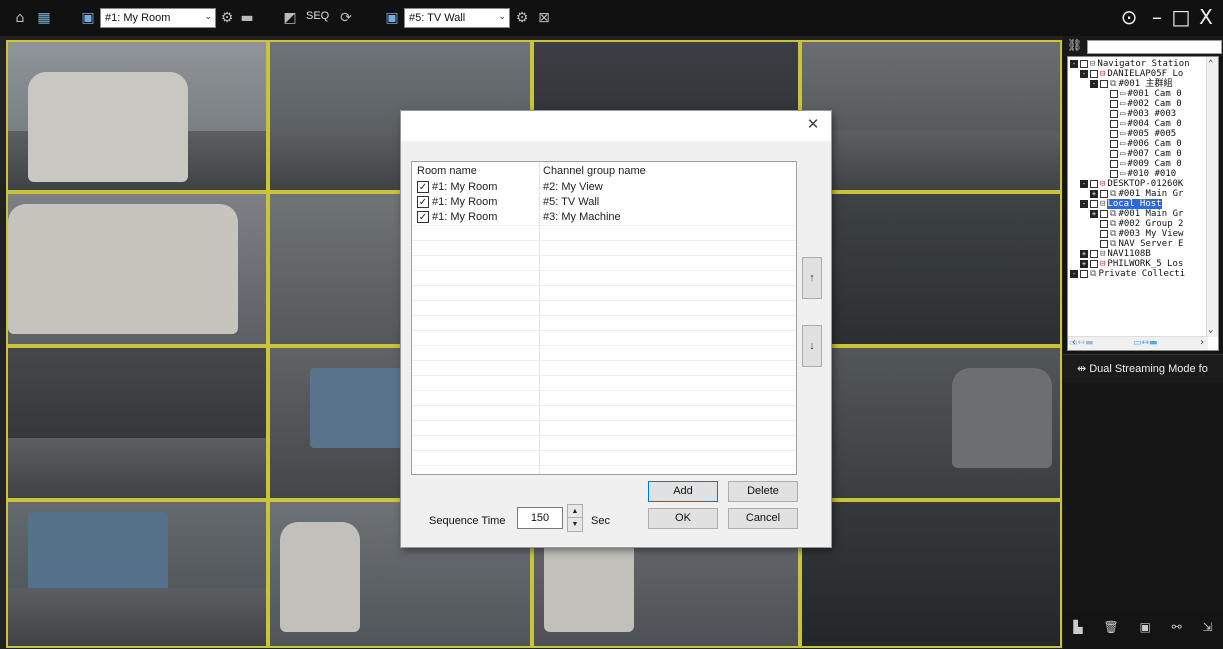 Image resolution: width=1223 pixels, height=649 pixels. I want to click on sequence-time-spinner: ▲ ▼, so click(575, 518).